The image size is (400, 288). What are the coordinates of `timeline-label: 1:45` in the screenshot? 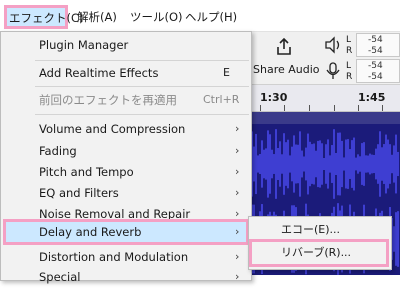 It's located at (372, 97).